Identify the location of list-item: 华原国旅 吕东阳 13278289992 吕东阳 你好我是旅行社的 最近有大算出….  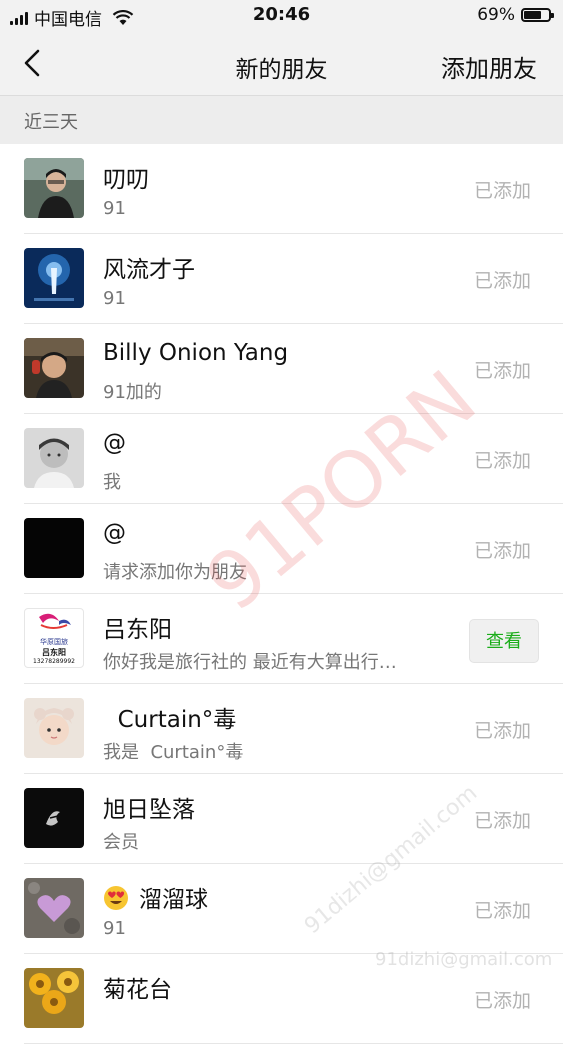
(281, 639).